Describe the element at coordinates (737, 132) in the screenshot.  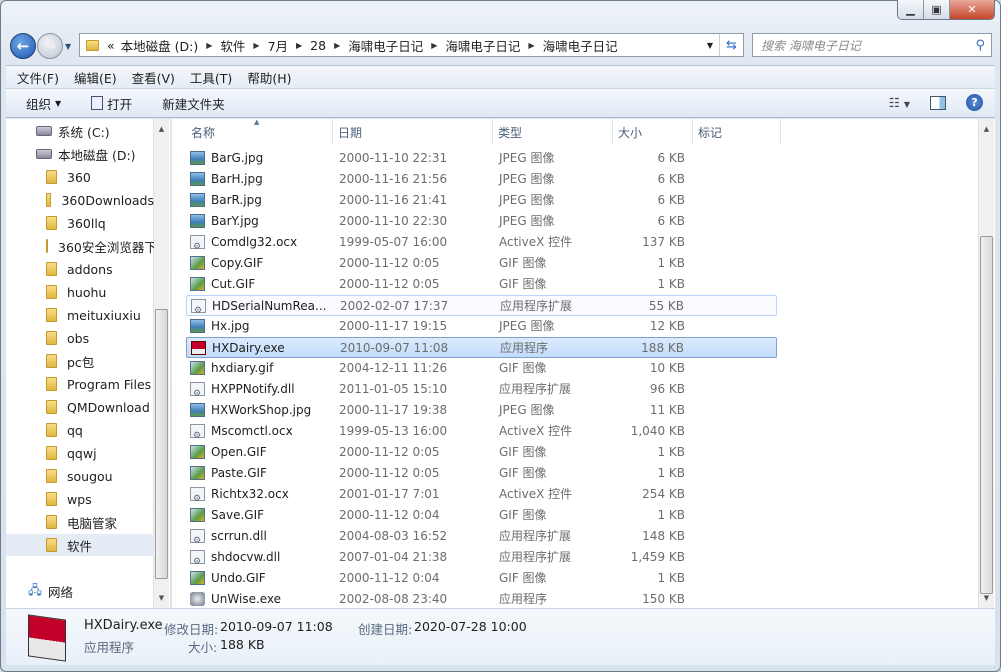
I see `column-header: 标记` at that location.